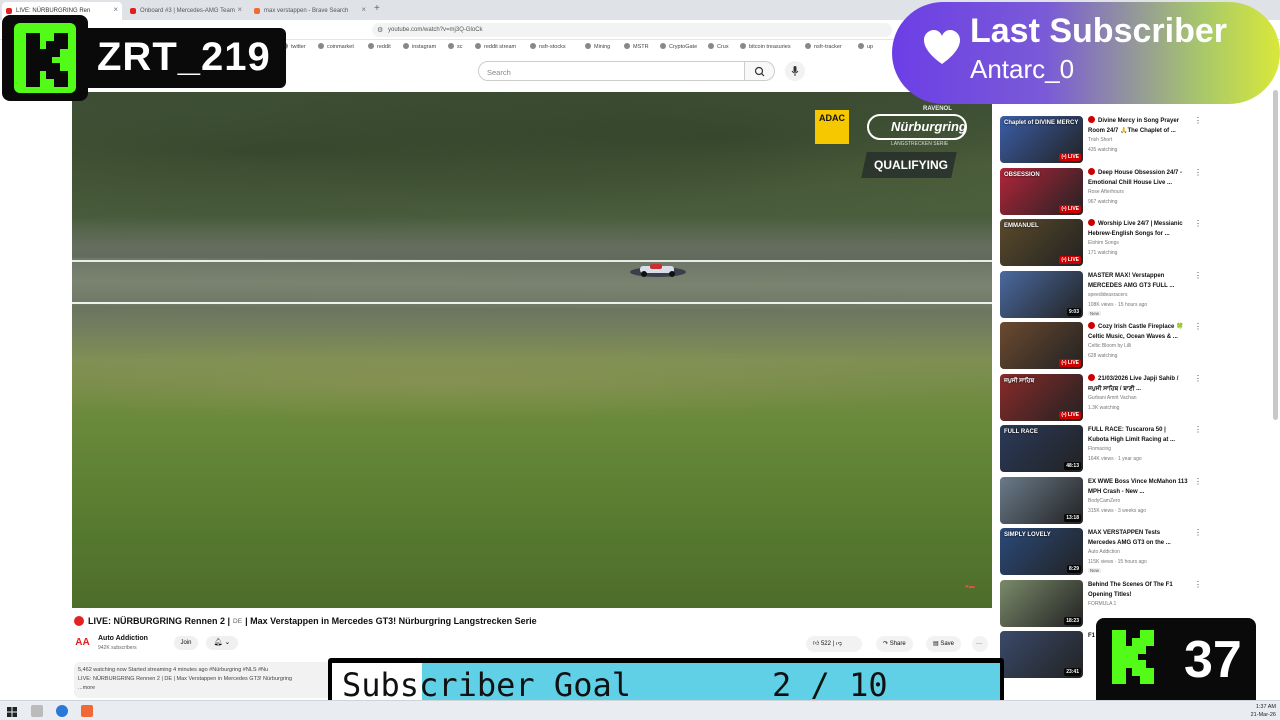  I want to click on scrollbar, so click(1275, 255).